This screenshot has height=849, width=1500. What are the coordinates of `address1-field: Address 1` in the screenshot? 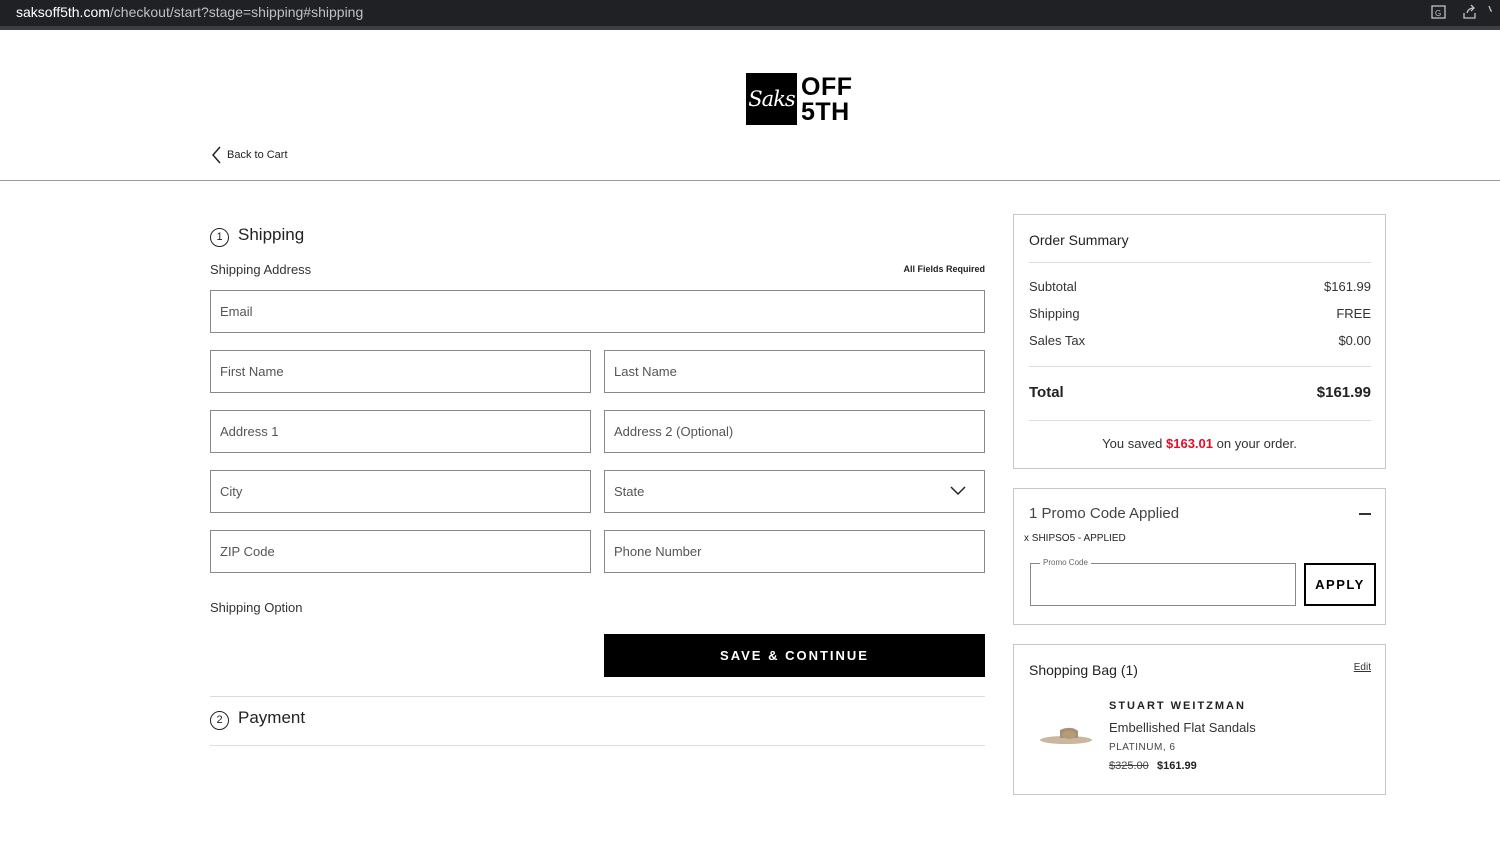 It's located at (400, 431).